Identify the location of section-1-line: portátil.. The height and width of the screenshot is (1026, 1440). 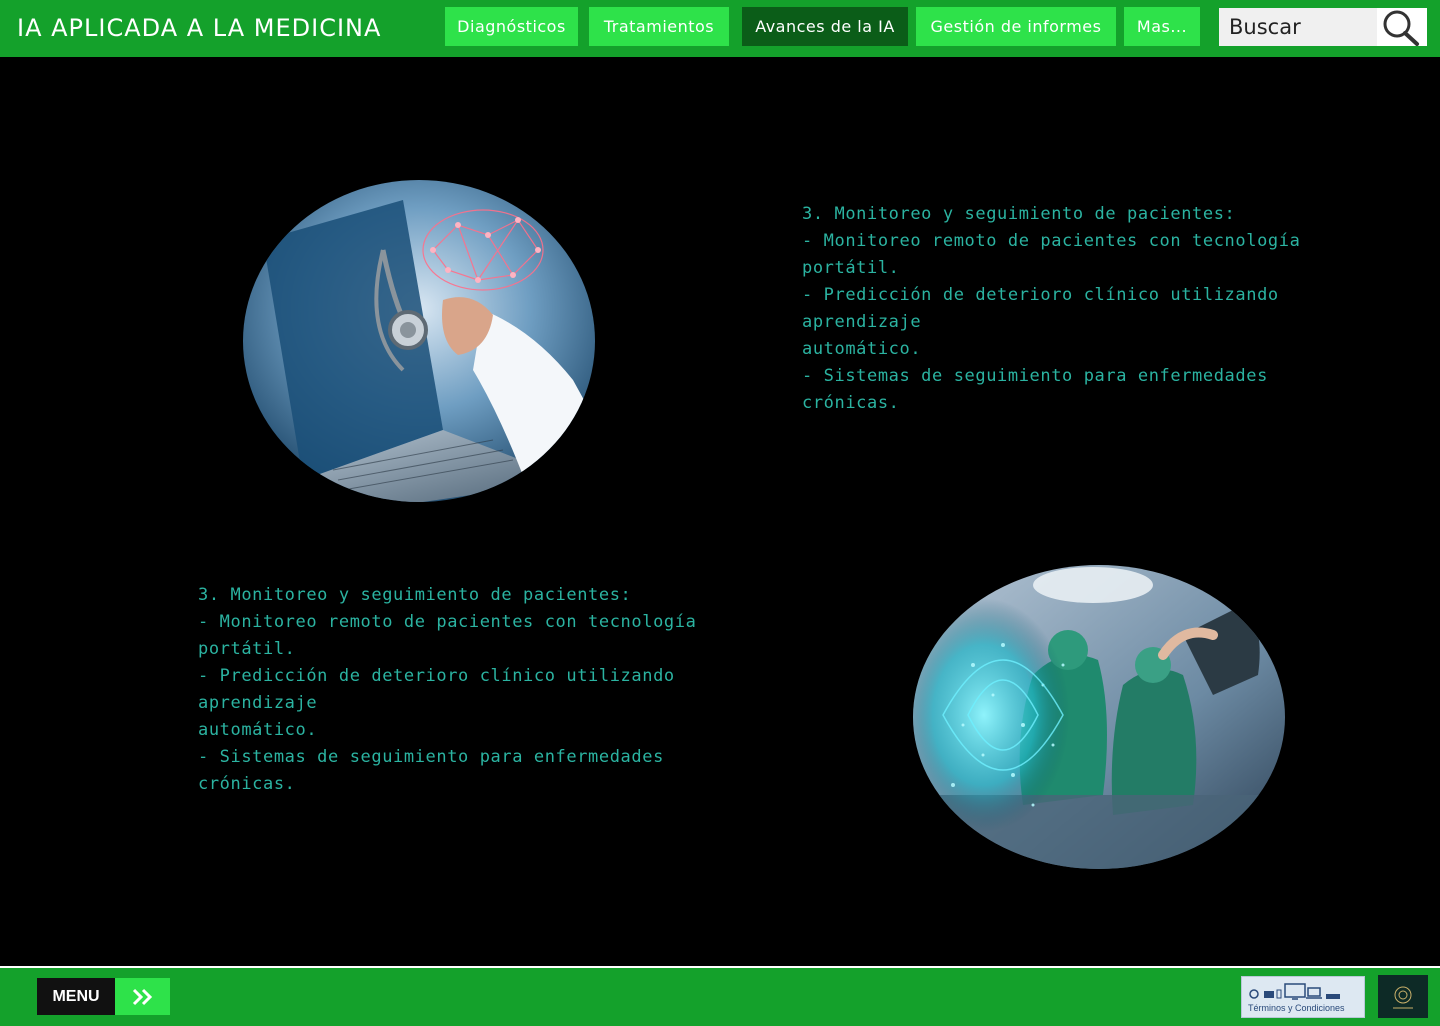
(851, 268).